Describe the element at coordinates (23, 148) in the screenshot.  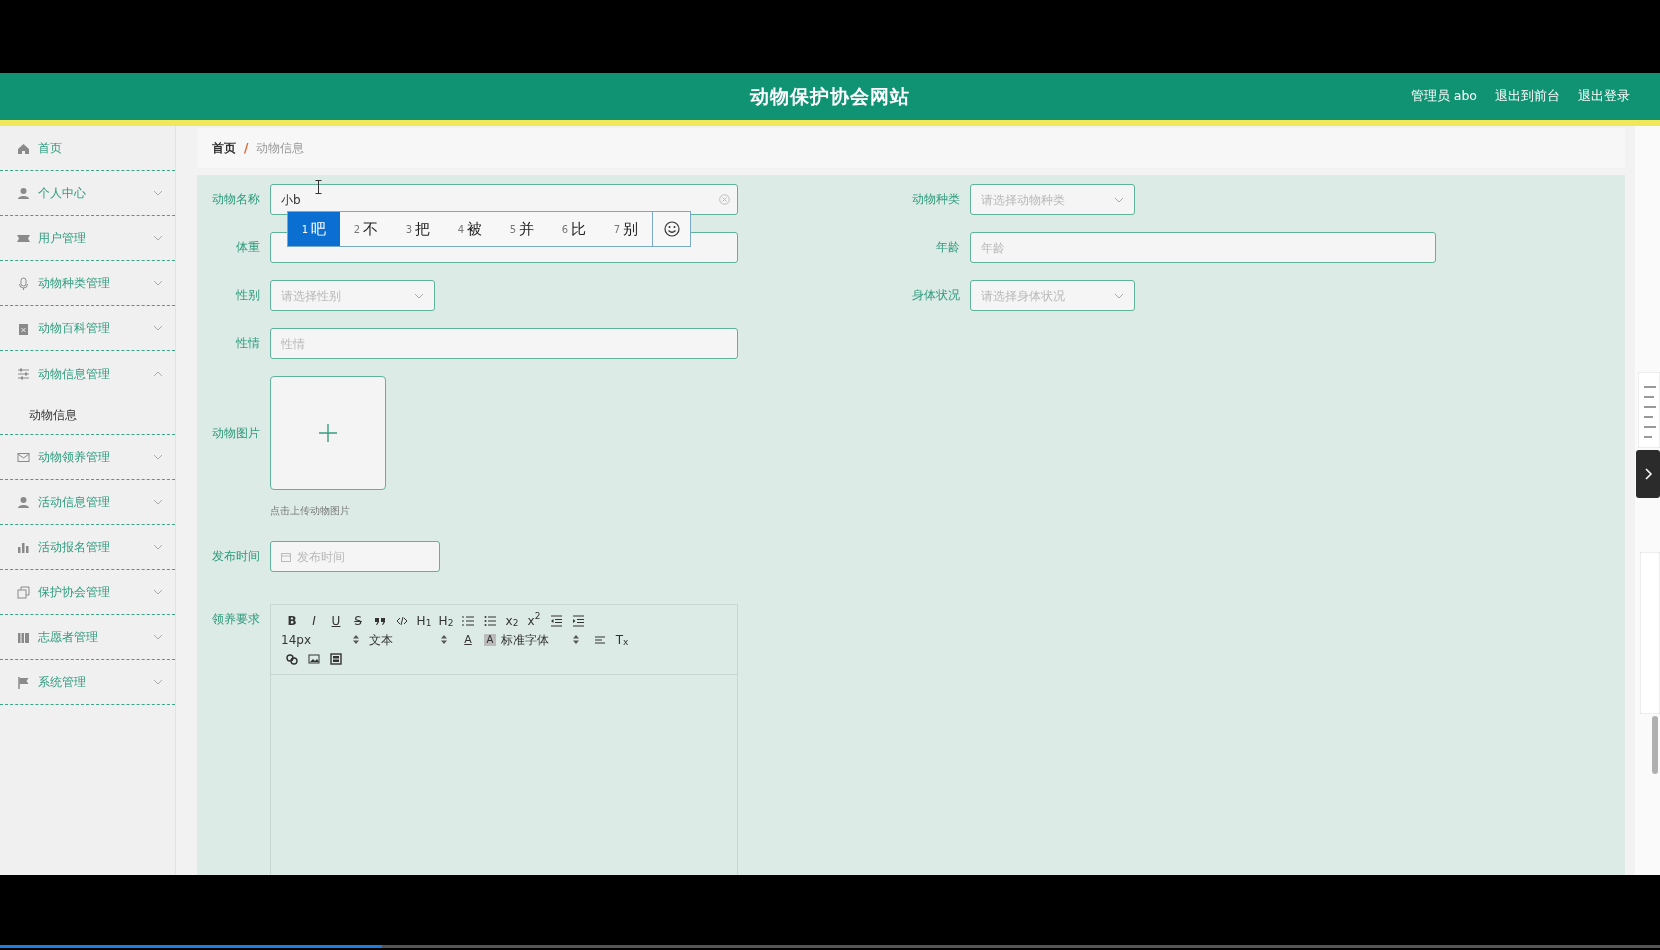
I see `home-icon` at that location.